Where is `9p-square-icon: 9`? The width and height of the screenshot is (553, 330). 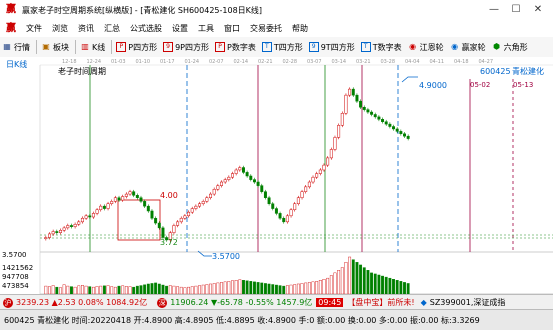 9p-square-icon: 9 is located at coordinates (168, 47).